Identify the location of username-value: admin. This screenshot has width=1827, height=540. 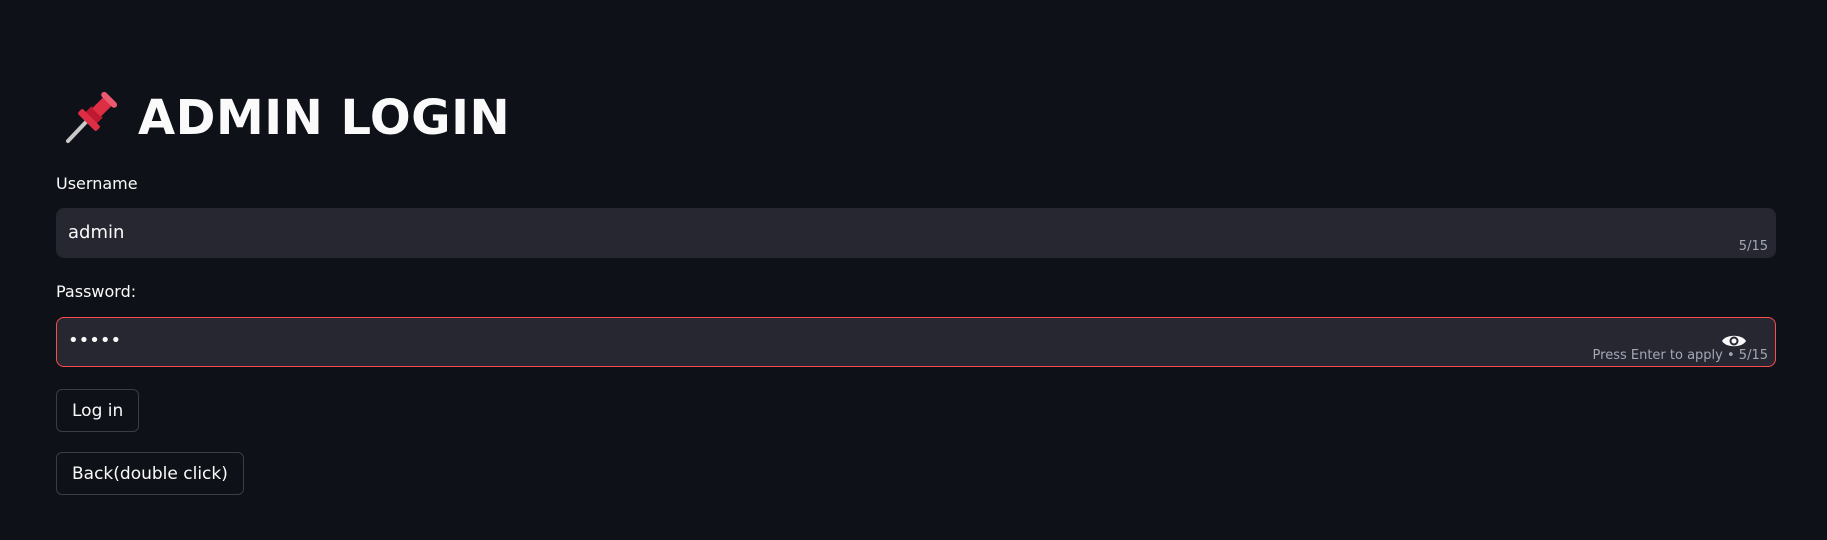
(96, 232).